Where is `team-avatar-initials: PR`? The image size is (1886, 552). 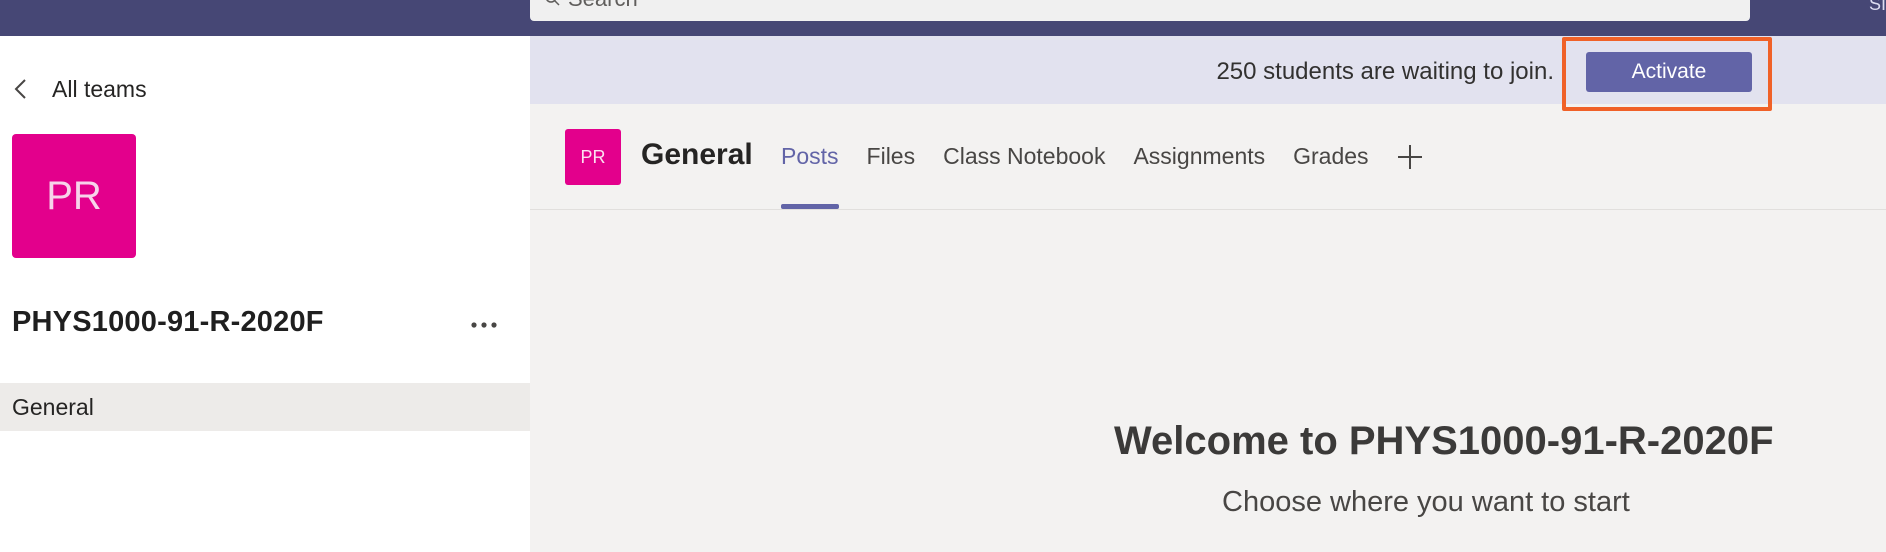 team-avatar-initials: PR is located at coordinates (74, 195).